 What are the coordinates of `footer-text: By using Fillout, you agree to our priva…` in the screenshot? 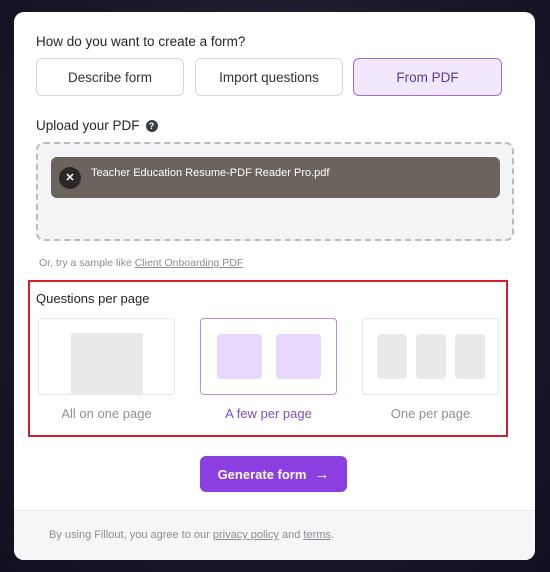 It's located at (191, 535).